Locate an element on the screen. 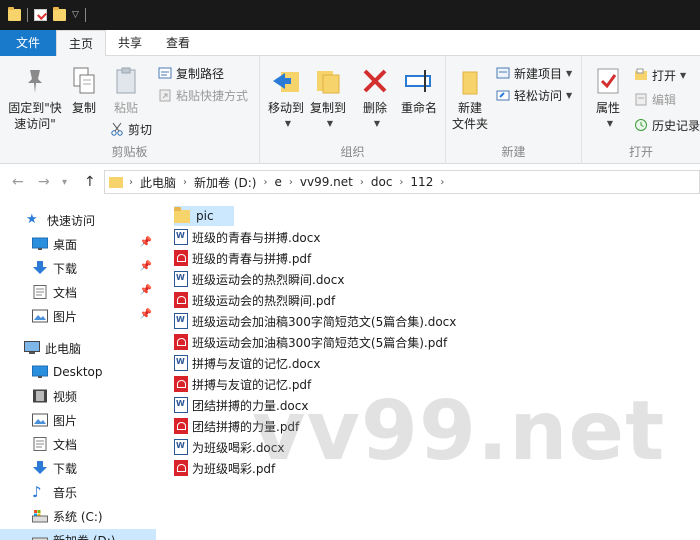 The height and width of the screenshot is (540, 700). nav-this-pc: 此电脑 is located at coordinates (78, 348).